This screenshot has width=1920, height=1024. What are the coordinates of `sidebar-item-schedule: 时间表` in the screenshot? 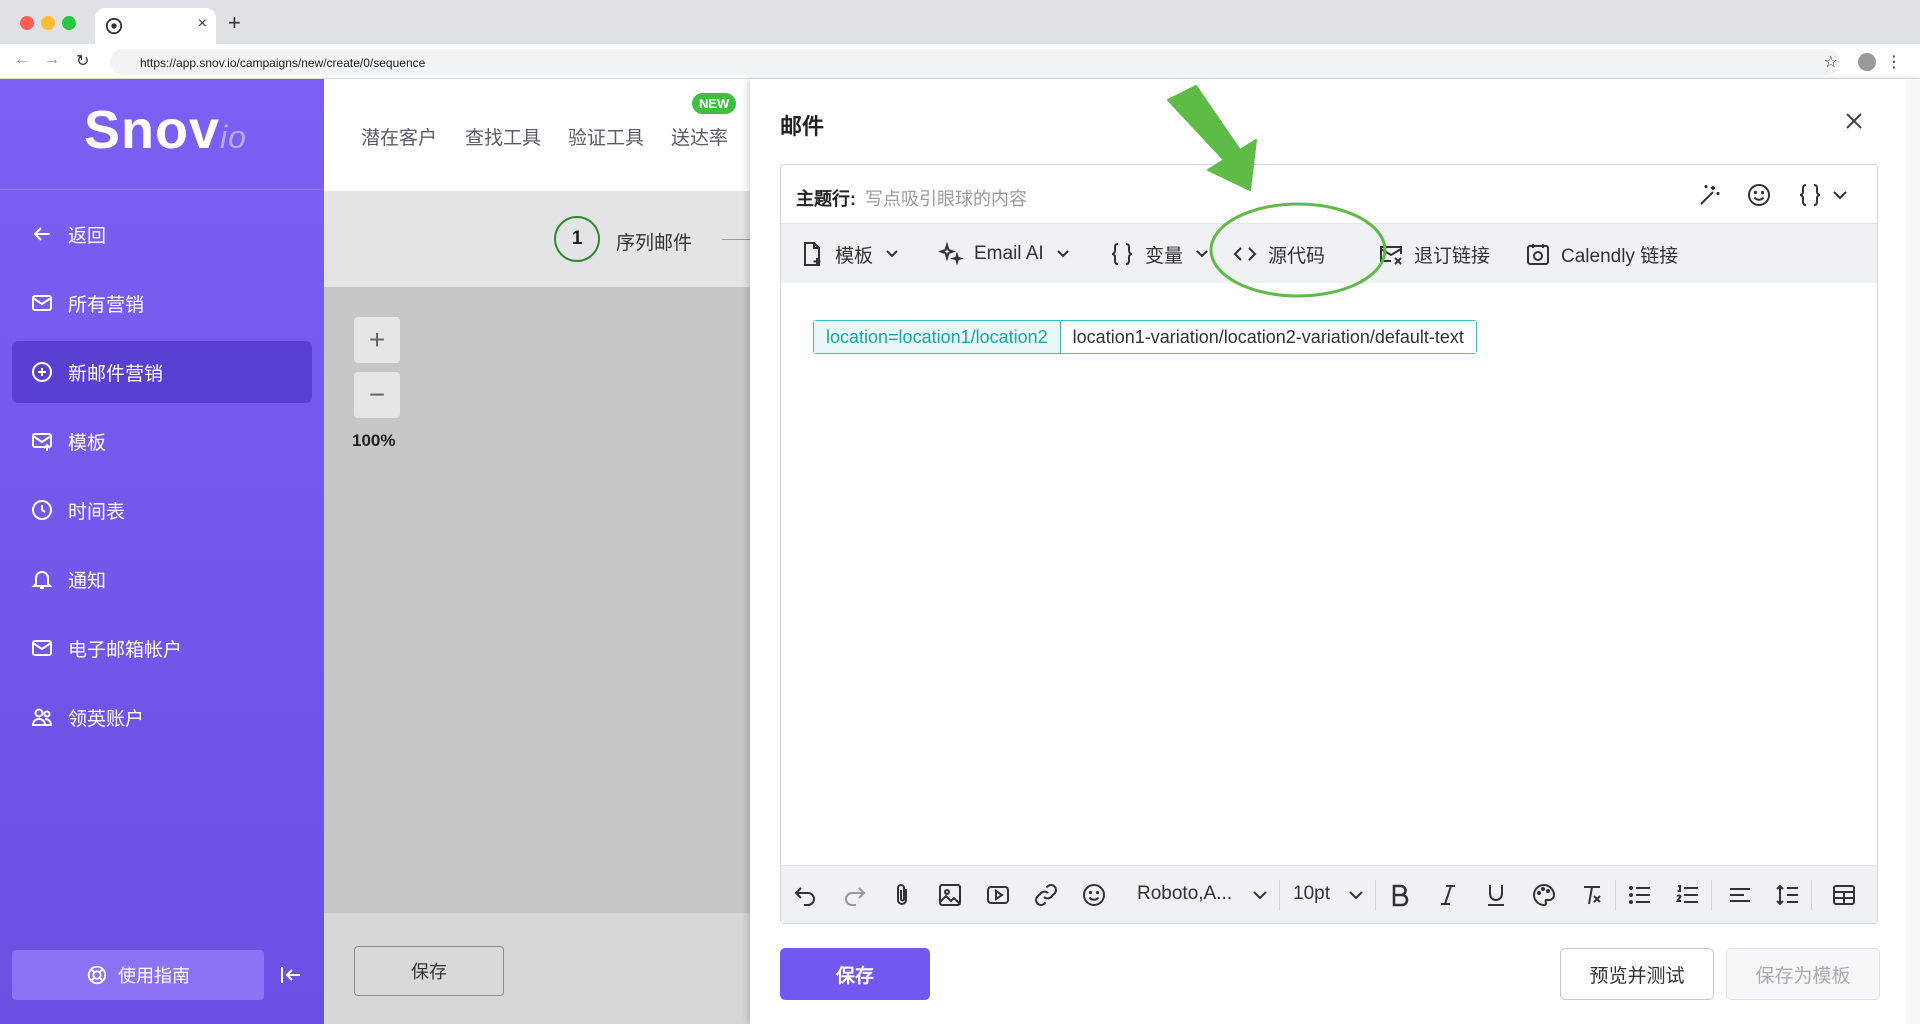 It's located at (162, 510).